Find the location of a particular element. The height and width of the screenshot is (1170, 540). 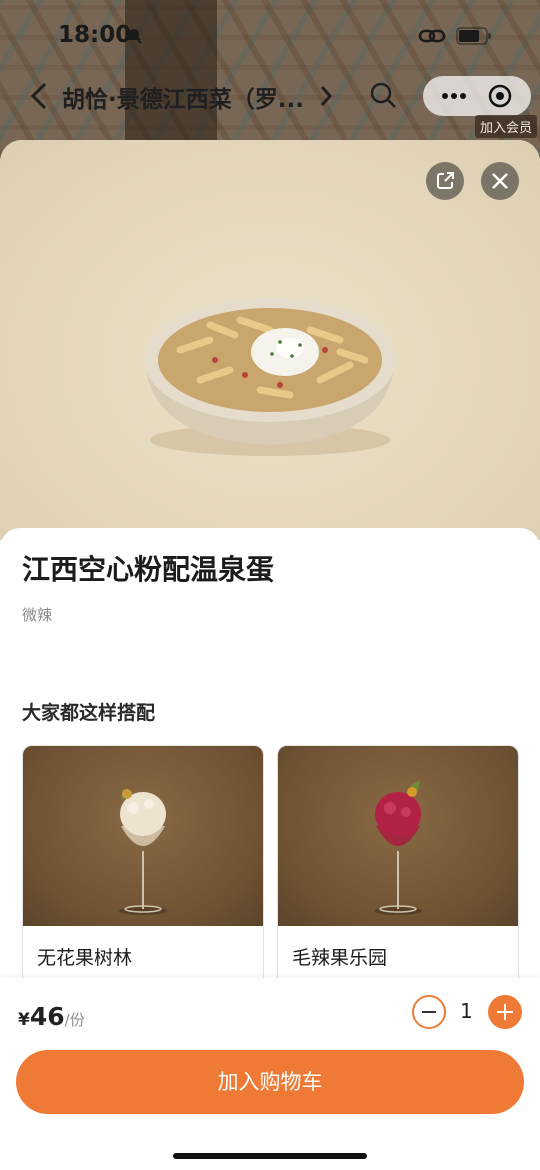

mini-program-capsule is located at coordinates (477, 96).